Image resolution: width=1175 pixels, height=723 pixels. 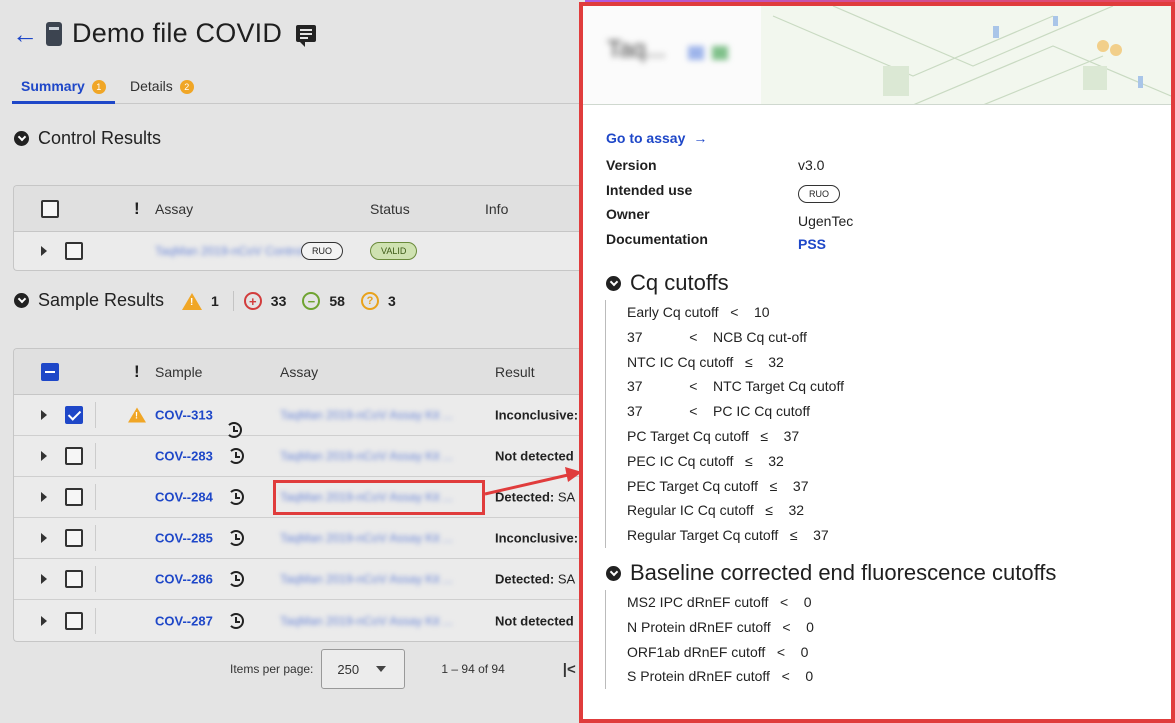 What do you see at coordinates (657, 239) in the screenshot?
I see `field-label: Documentation` at bounding box center [657, 239].